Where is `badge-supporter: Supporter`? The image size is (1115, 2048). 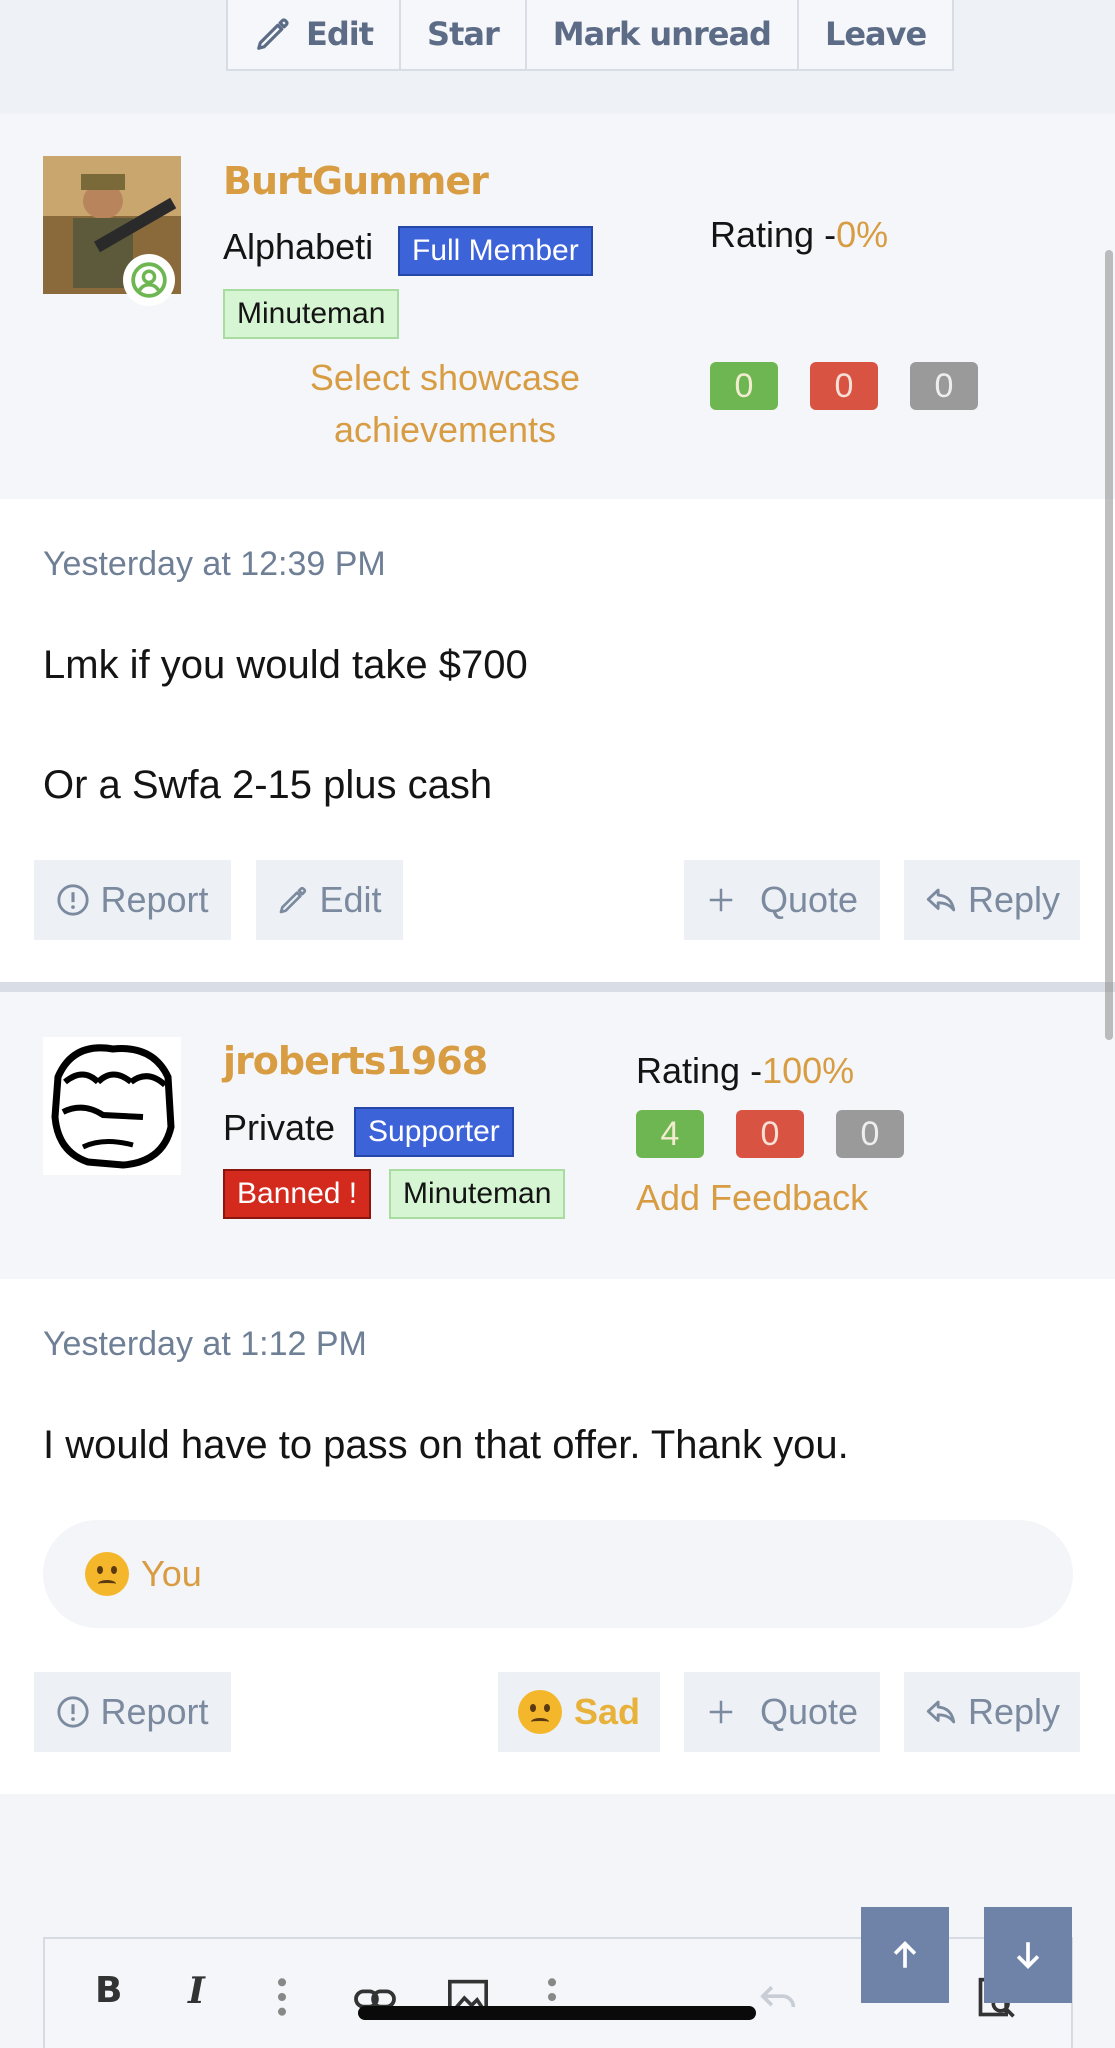
badge-supporter: Supporter is located at coordinates (434, 1132).